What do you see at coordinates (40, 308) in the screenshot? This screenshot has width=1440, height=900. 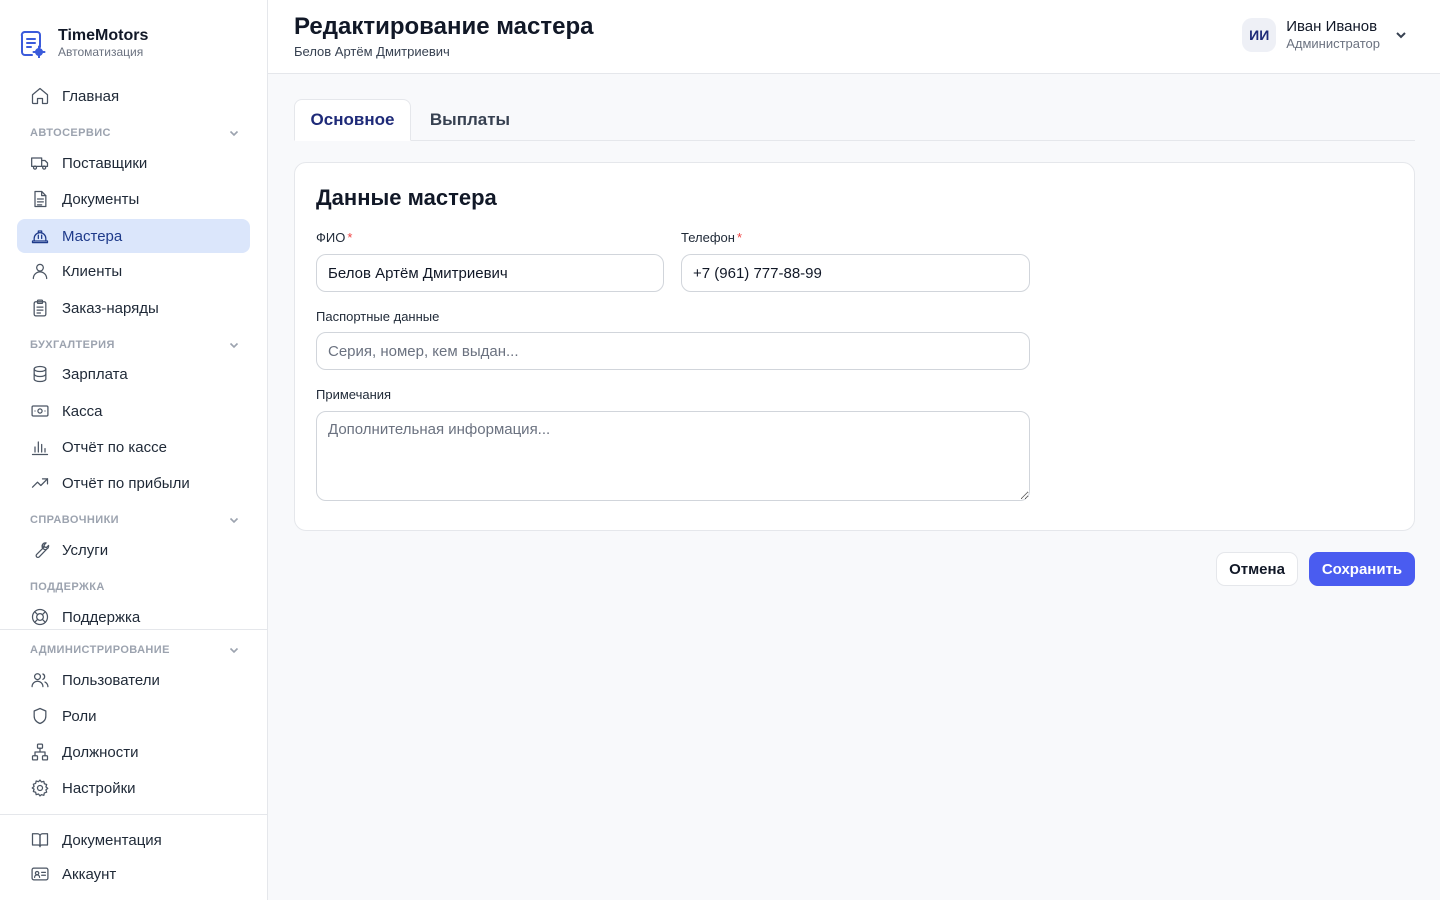 I see `clipboard-icon` at bounding box center [40, 308].